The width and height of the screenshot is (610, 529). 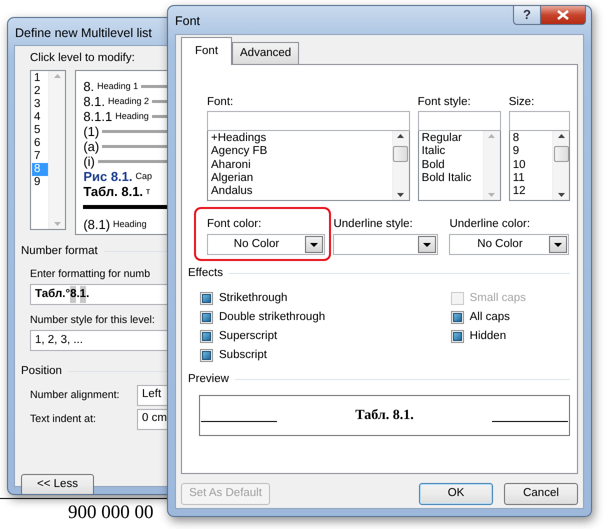 What do you see at coordinates (144, 176) in the screenshot?
I see `heading-text: Cap` at bounding box center [144, 176].